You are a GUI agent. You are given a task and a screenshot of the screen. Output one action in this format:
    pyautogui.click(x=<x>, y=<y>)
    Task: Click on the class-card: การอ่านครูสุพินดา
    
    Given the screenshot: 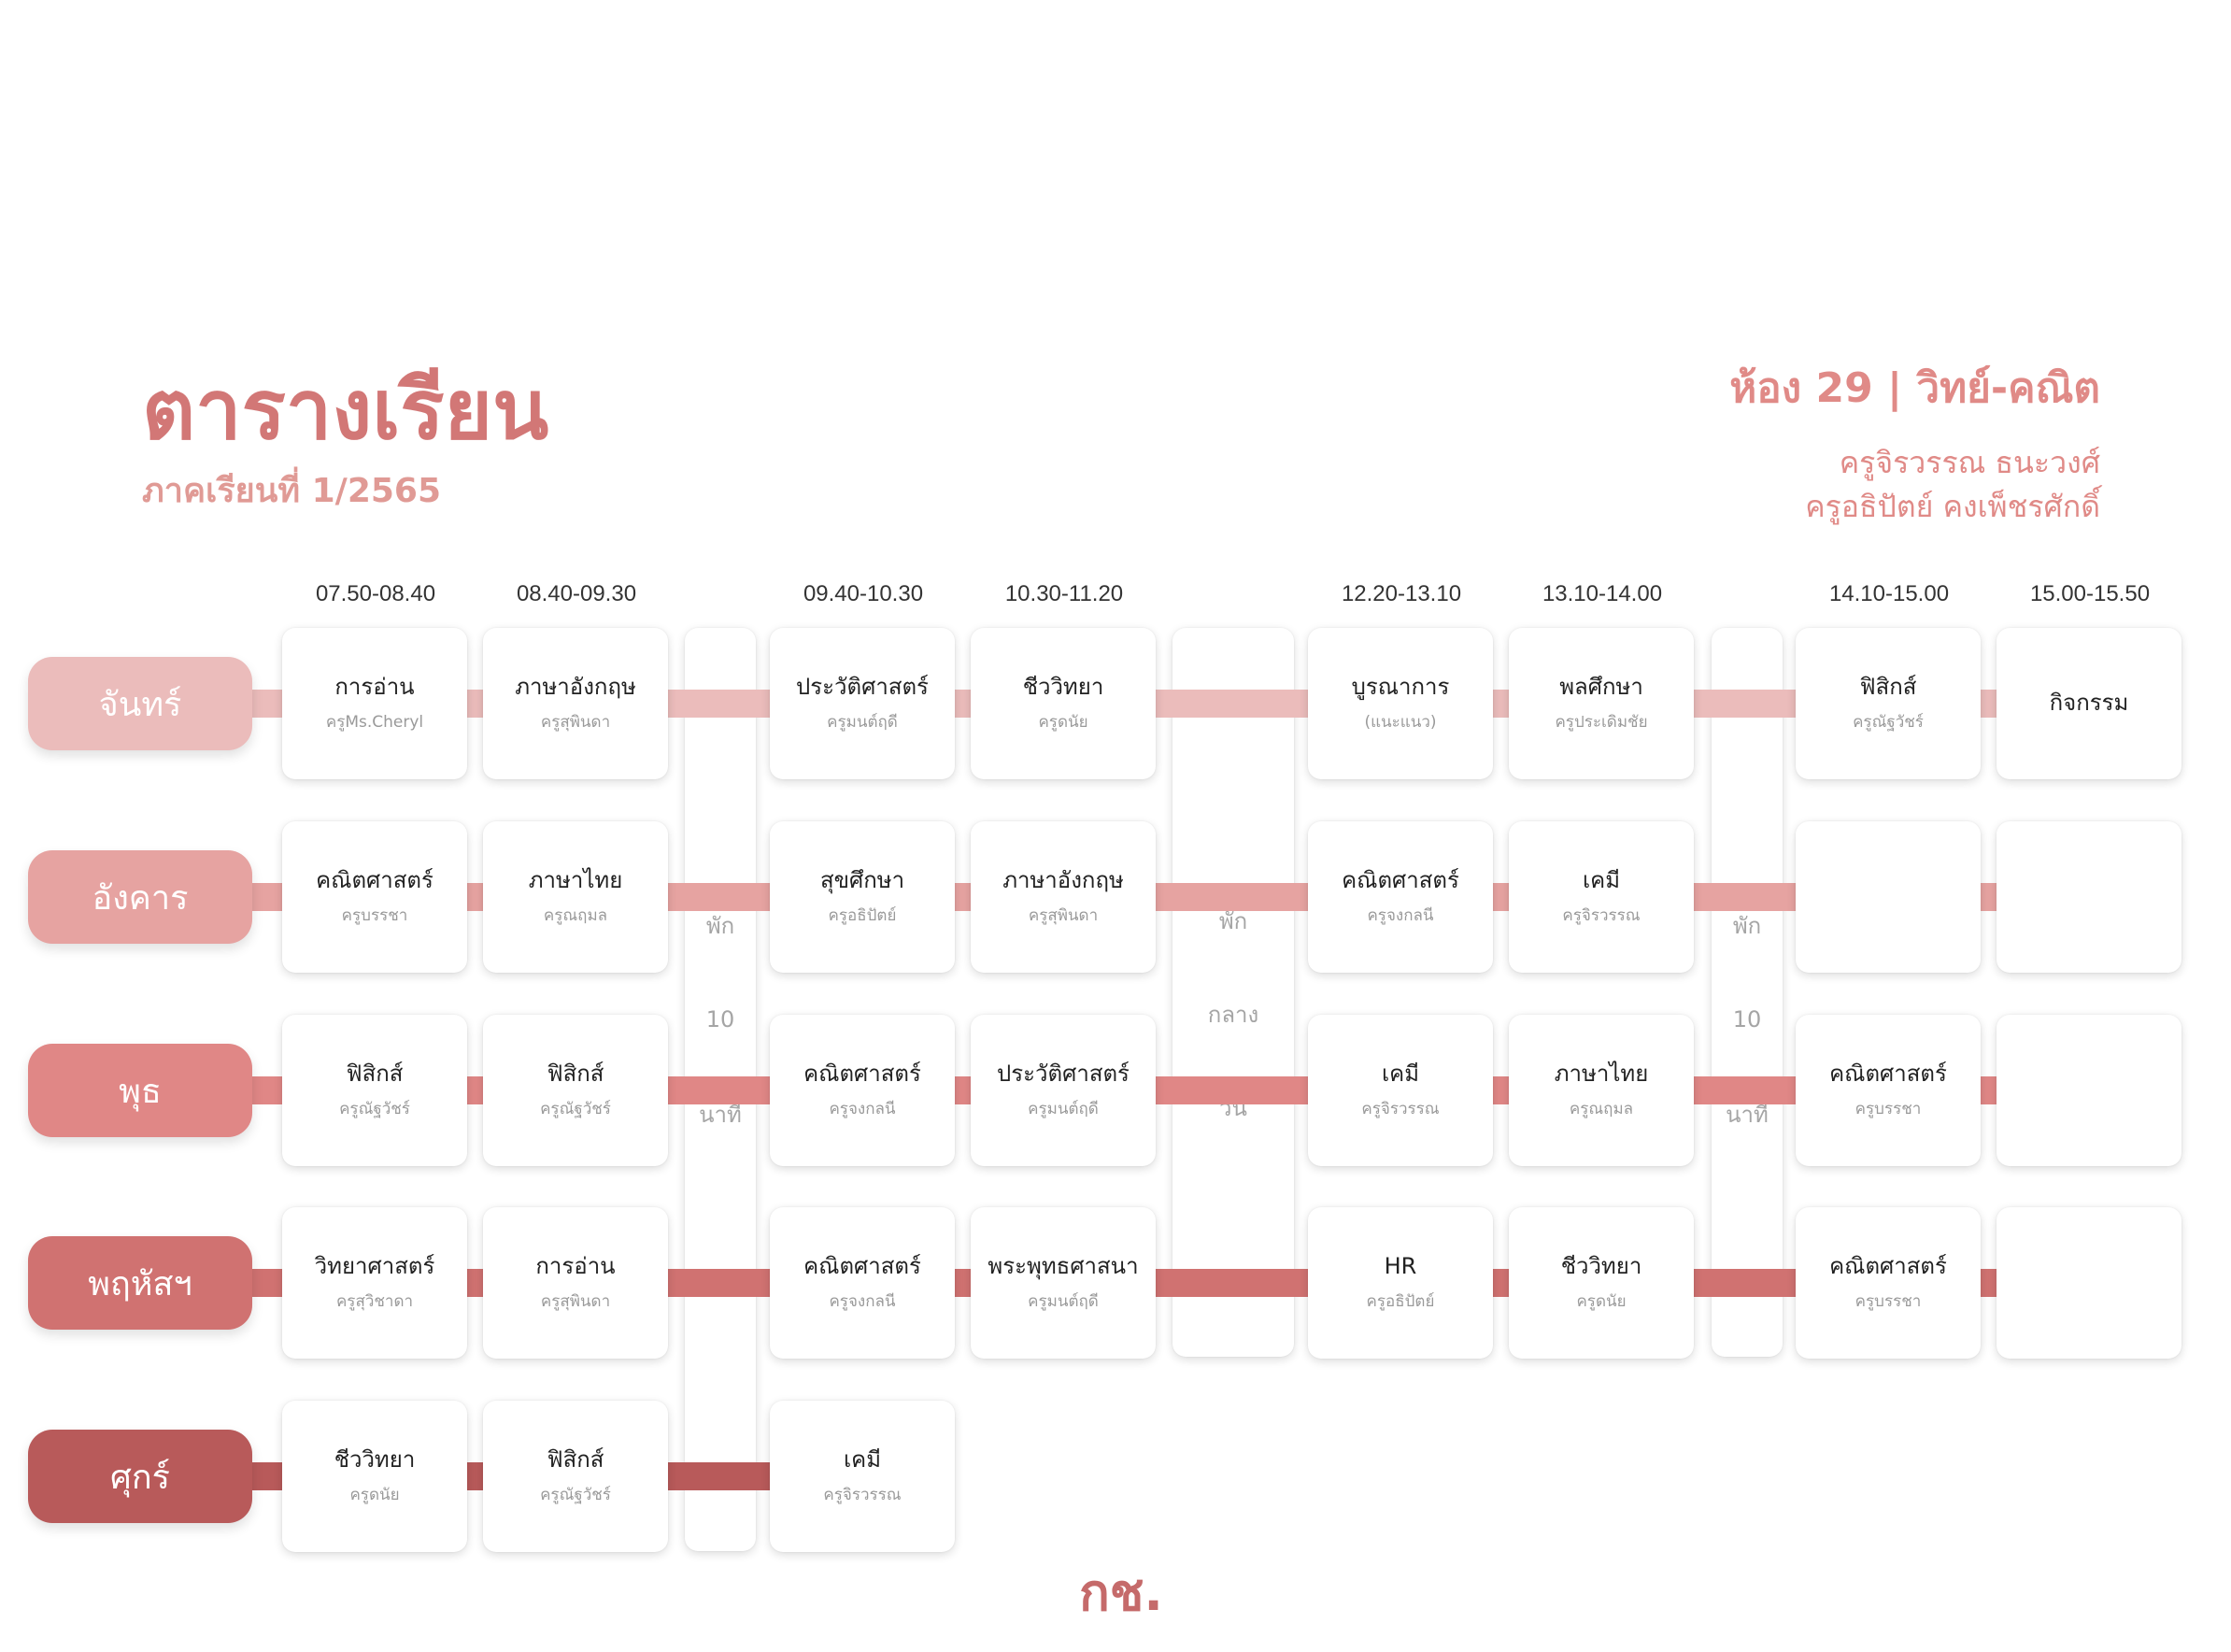 What is the action you would take?
    pyautogui.click(x=575, y=1283)
    